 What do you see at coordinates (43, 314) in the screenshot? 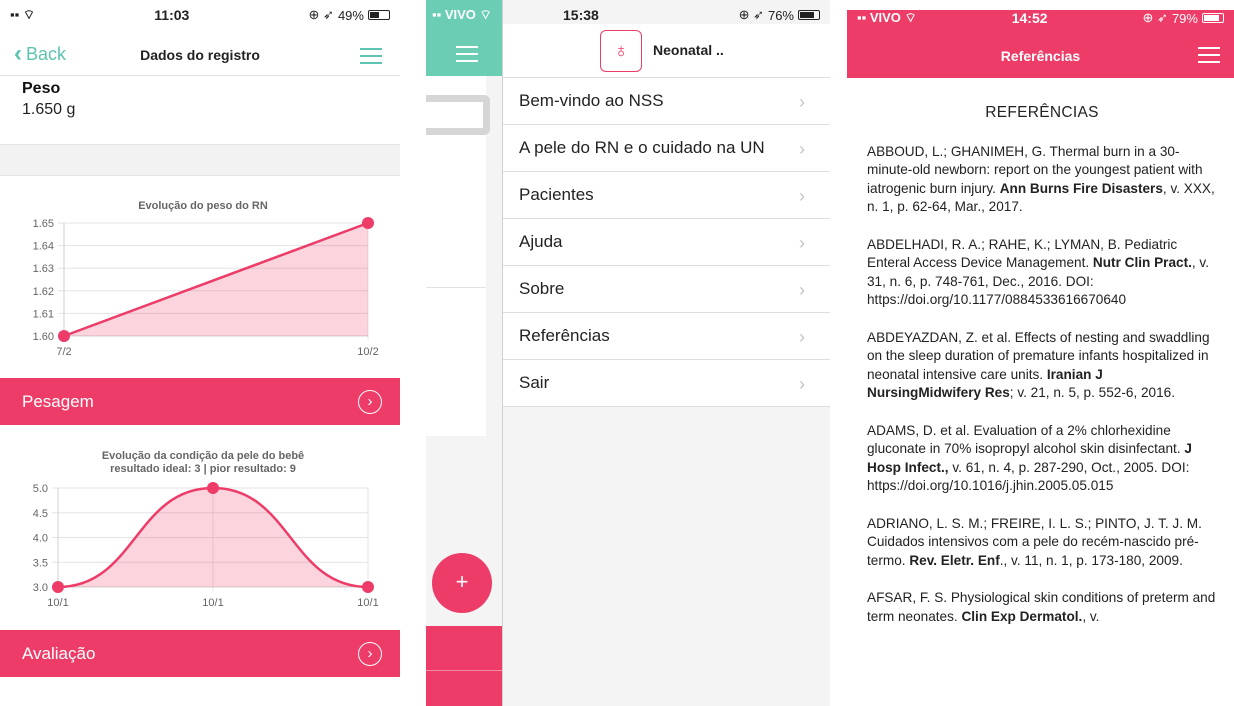
I see `y-tick-label: 1.61` at bounding box center [43, 314].